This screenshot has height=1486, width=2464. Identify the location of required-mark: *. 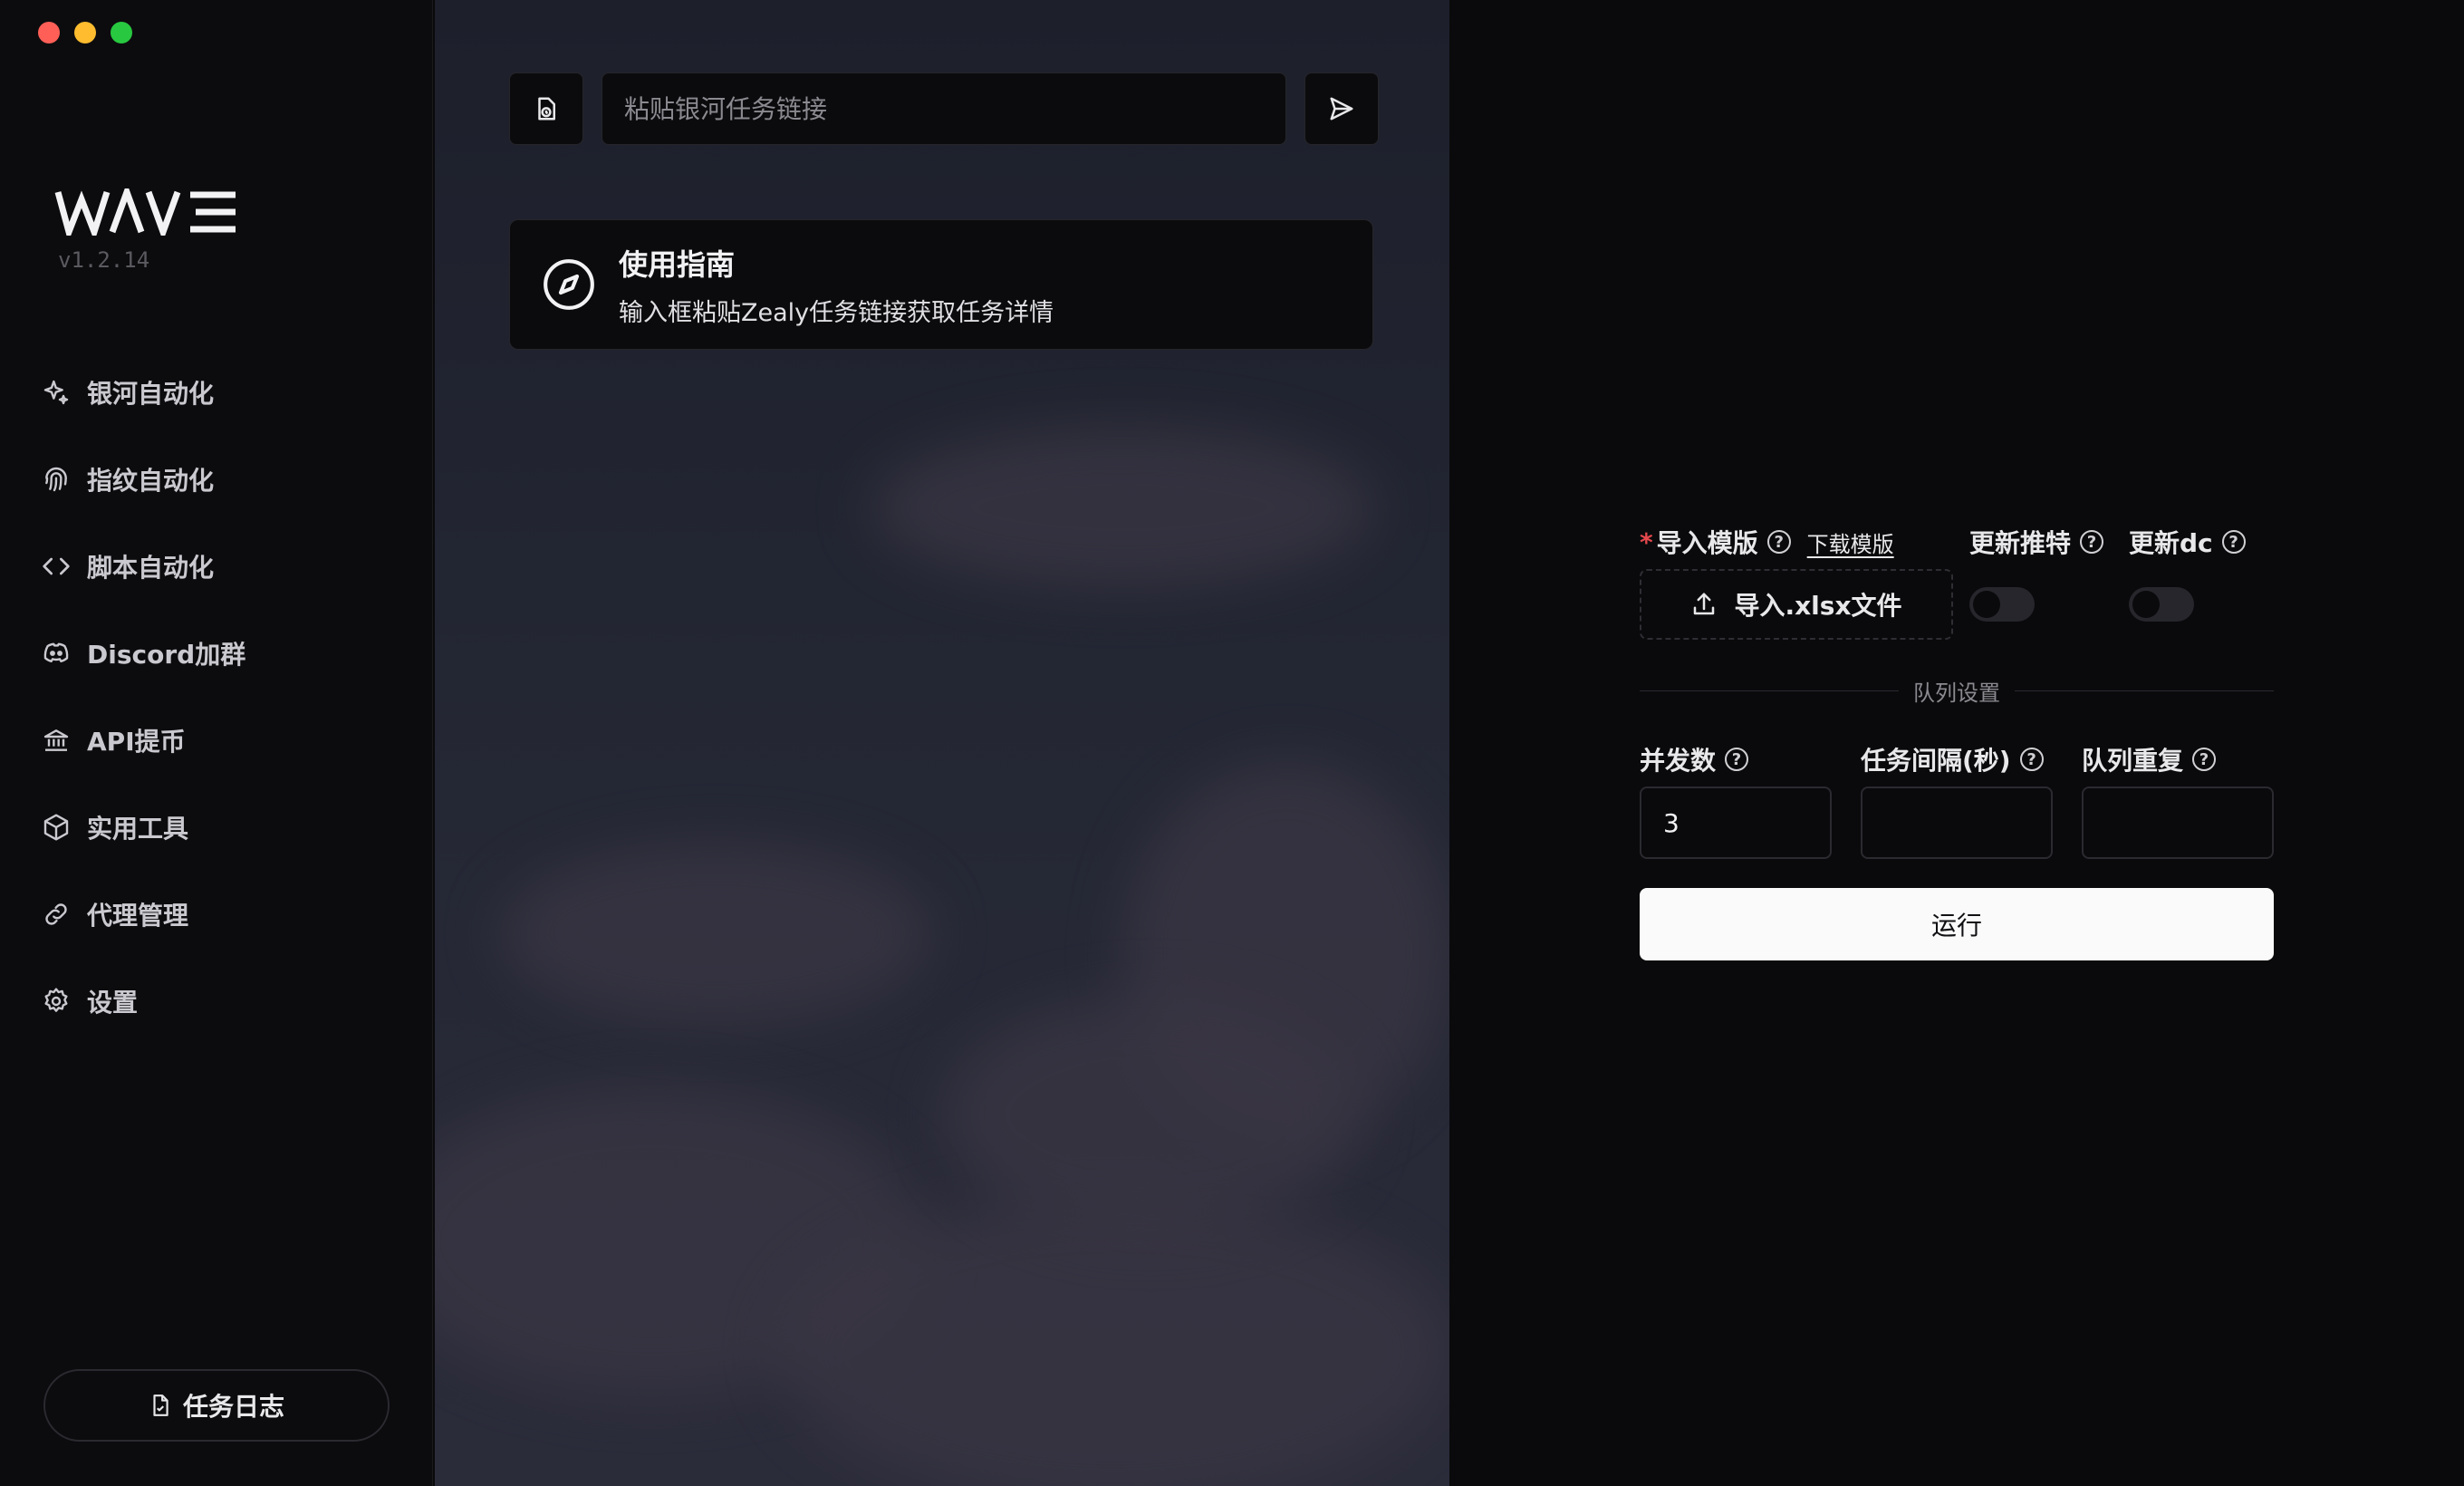
(1646, 541).